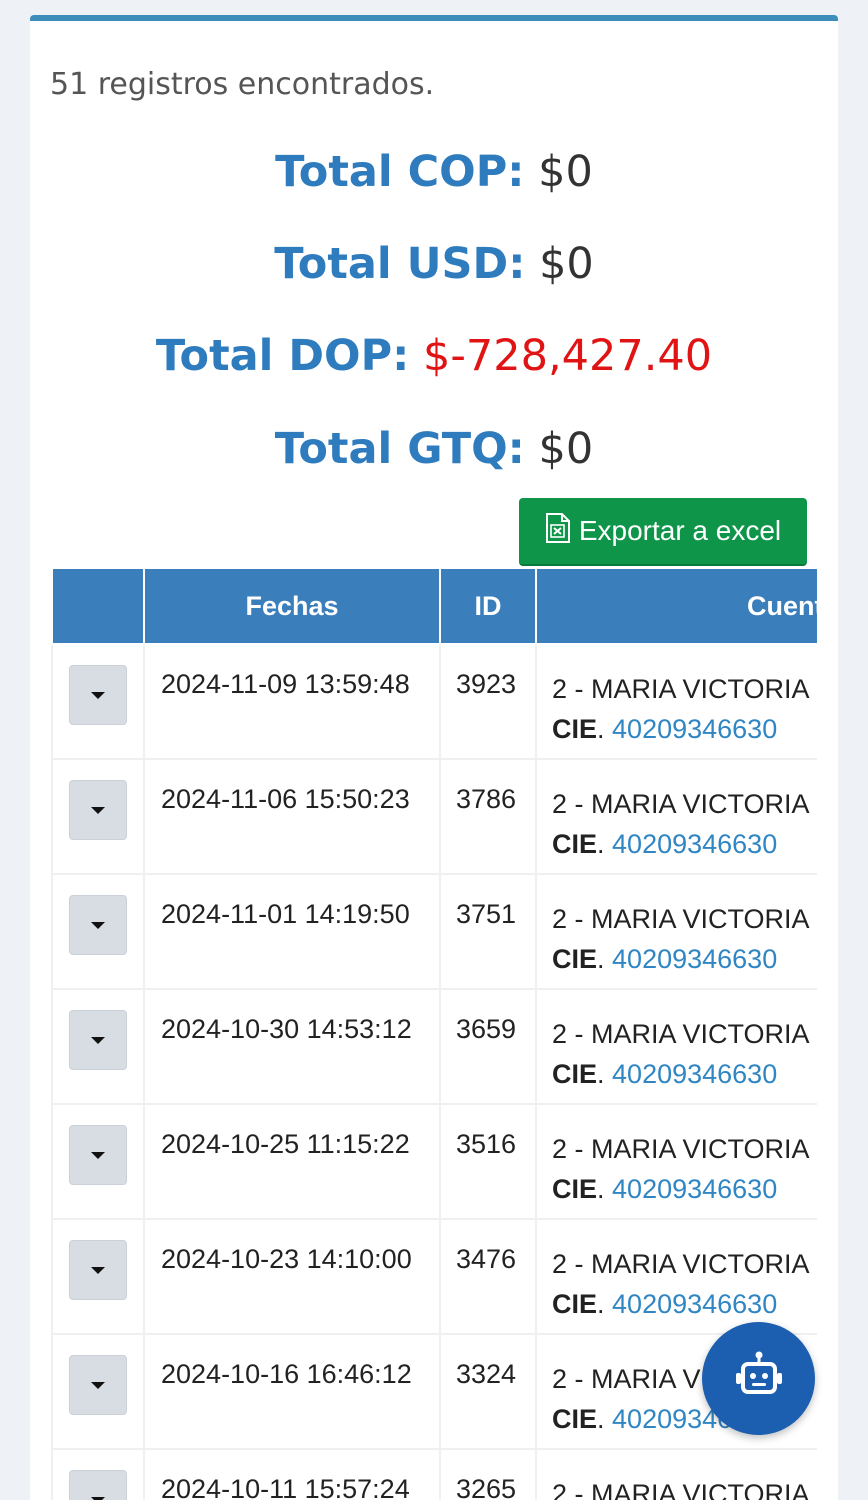 The width and height of the screenshot is (868, 1500). What do you see at coordinates (566, 449) in the screenshot?
I see `total-gtq-value: $0` at bounding box center [566, 449].